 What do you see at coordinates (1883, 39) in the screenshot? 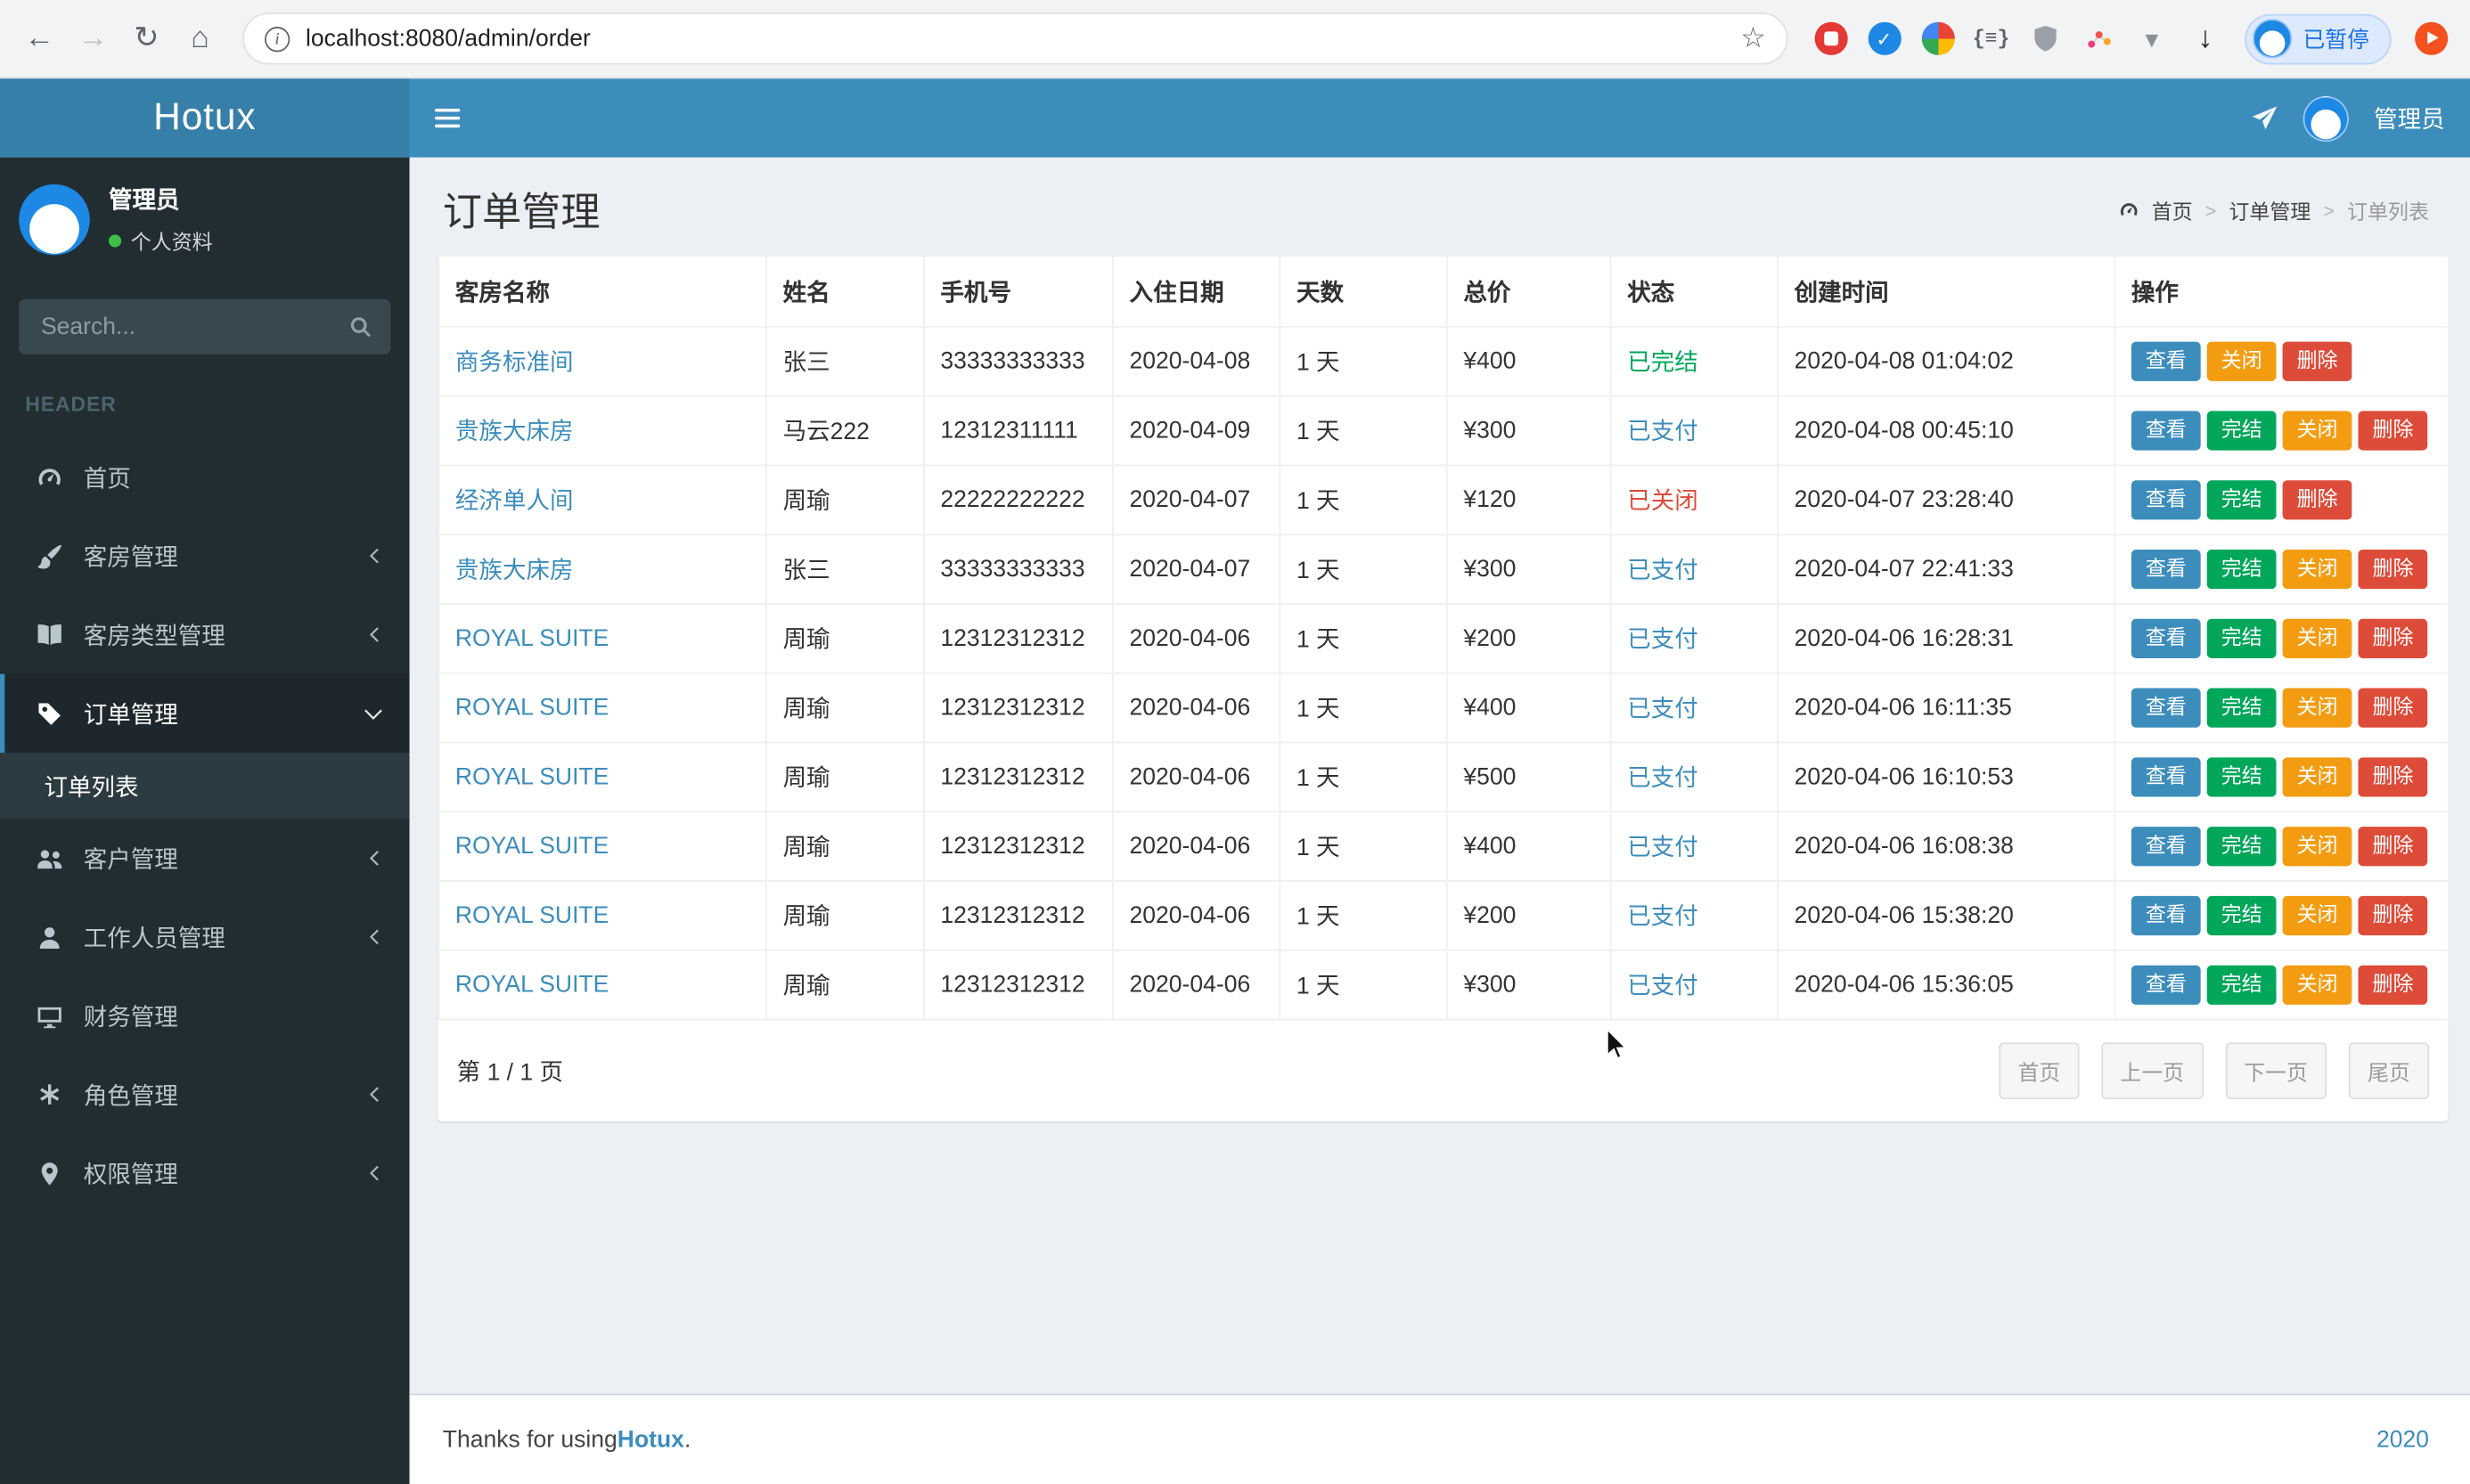
I see `check-extension-icon: ✓` at bounding box center [1883, 39].